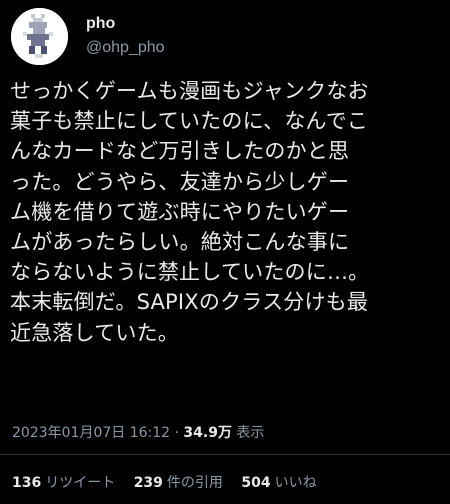 The image size is (450, 504). I want to click on tweet-text-line: った。どうやら、友達から少しゲー, so click(180, 181).